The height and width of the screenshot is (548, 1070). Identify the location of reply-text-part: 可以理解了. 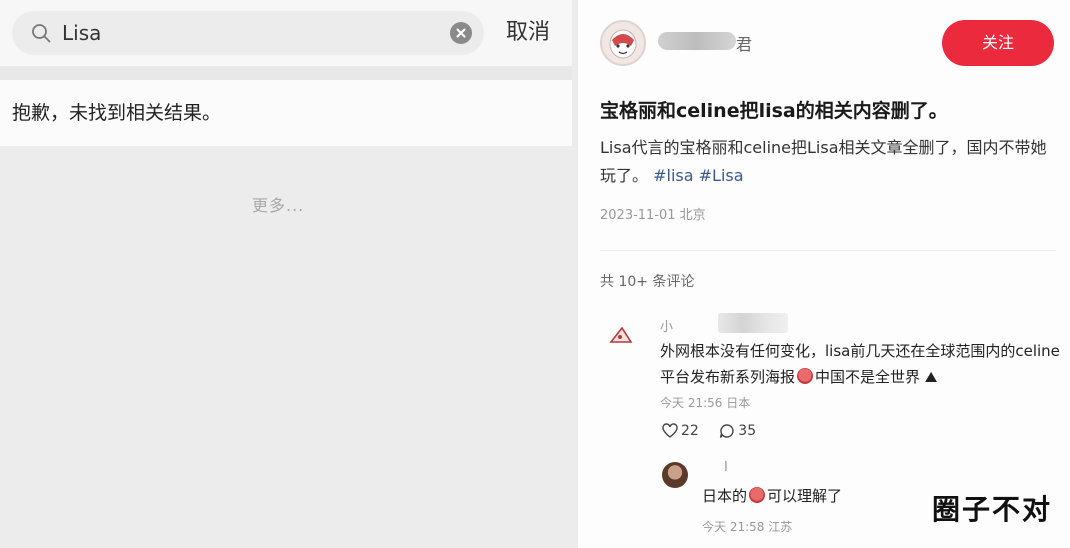
(805, 496).